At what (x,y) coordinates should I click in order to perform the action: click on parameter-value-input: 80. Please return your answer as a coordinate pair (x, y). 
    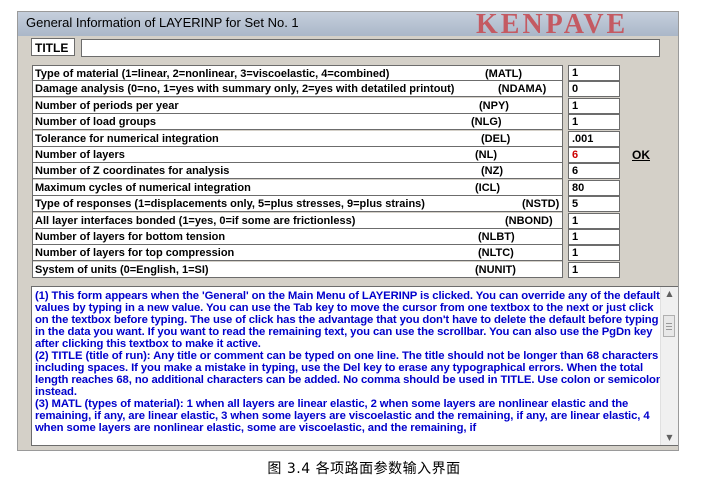
    Looking at the image, I should click on (594, 188).